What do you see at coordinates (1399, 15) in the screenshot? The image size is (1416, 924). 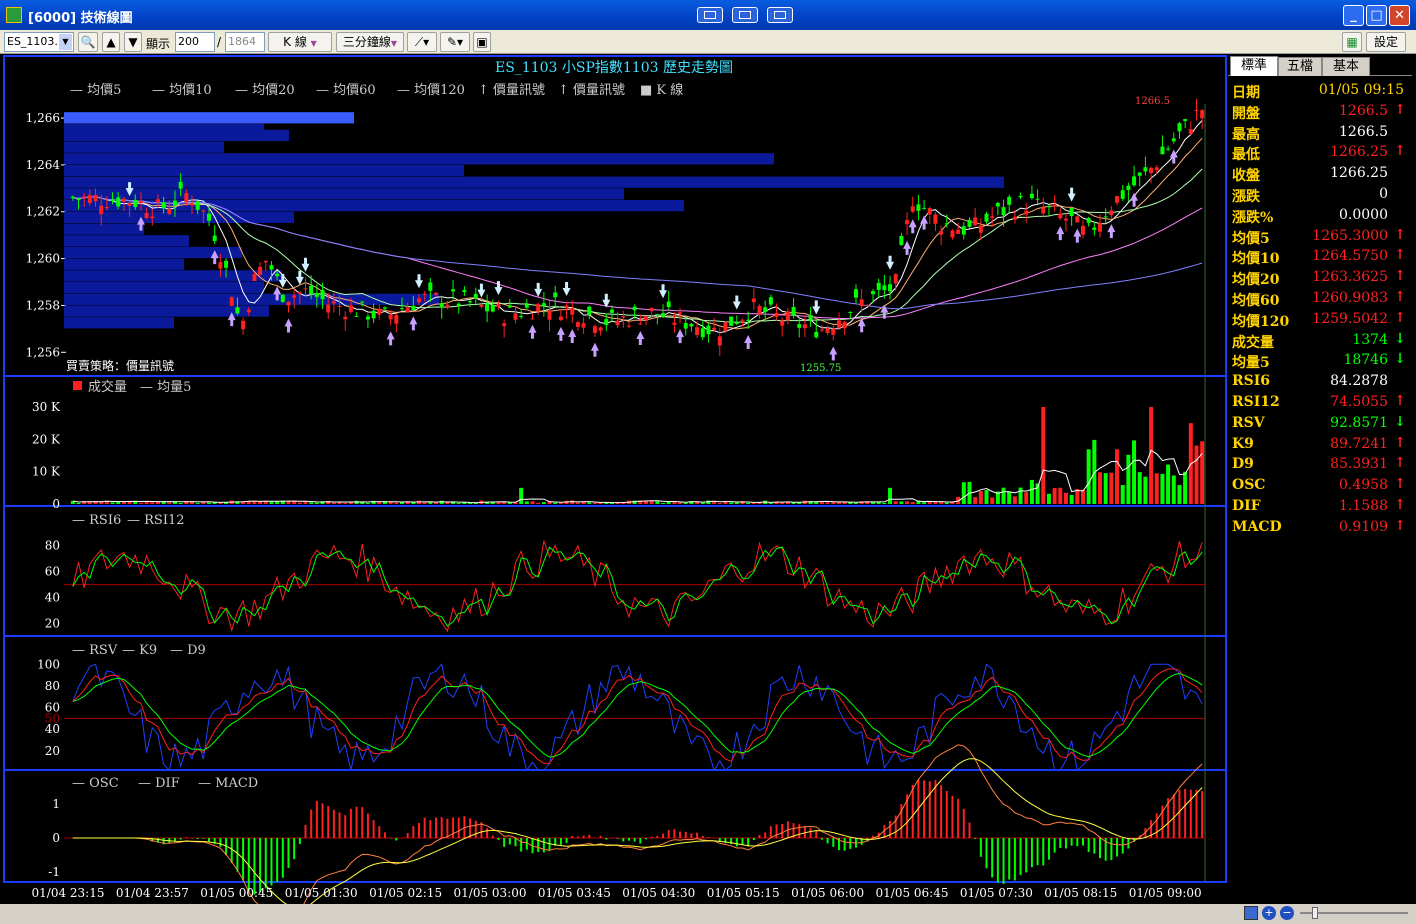 I see `close-button: ✕` at bounding box center [1399, 15].